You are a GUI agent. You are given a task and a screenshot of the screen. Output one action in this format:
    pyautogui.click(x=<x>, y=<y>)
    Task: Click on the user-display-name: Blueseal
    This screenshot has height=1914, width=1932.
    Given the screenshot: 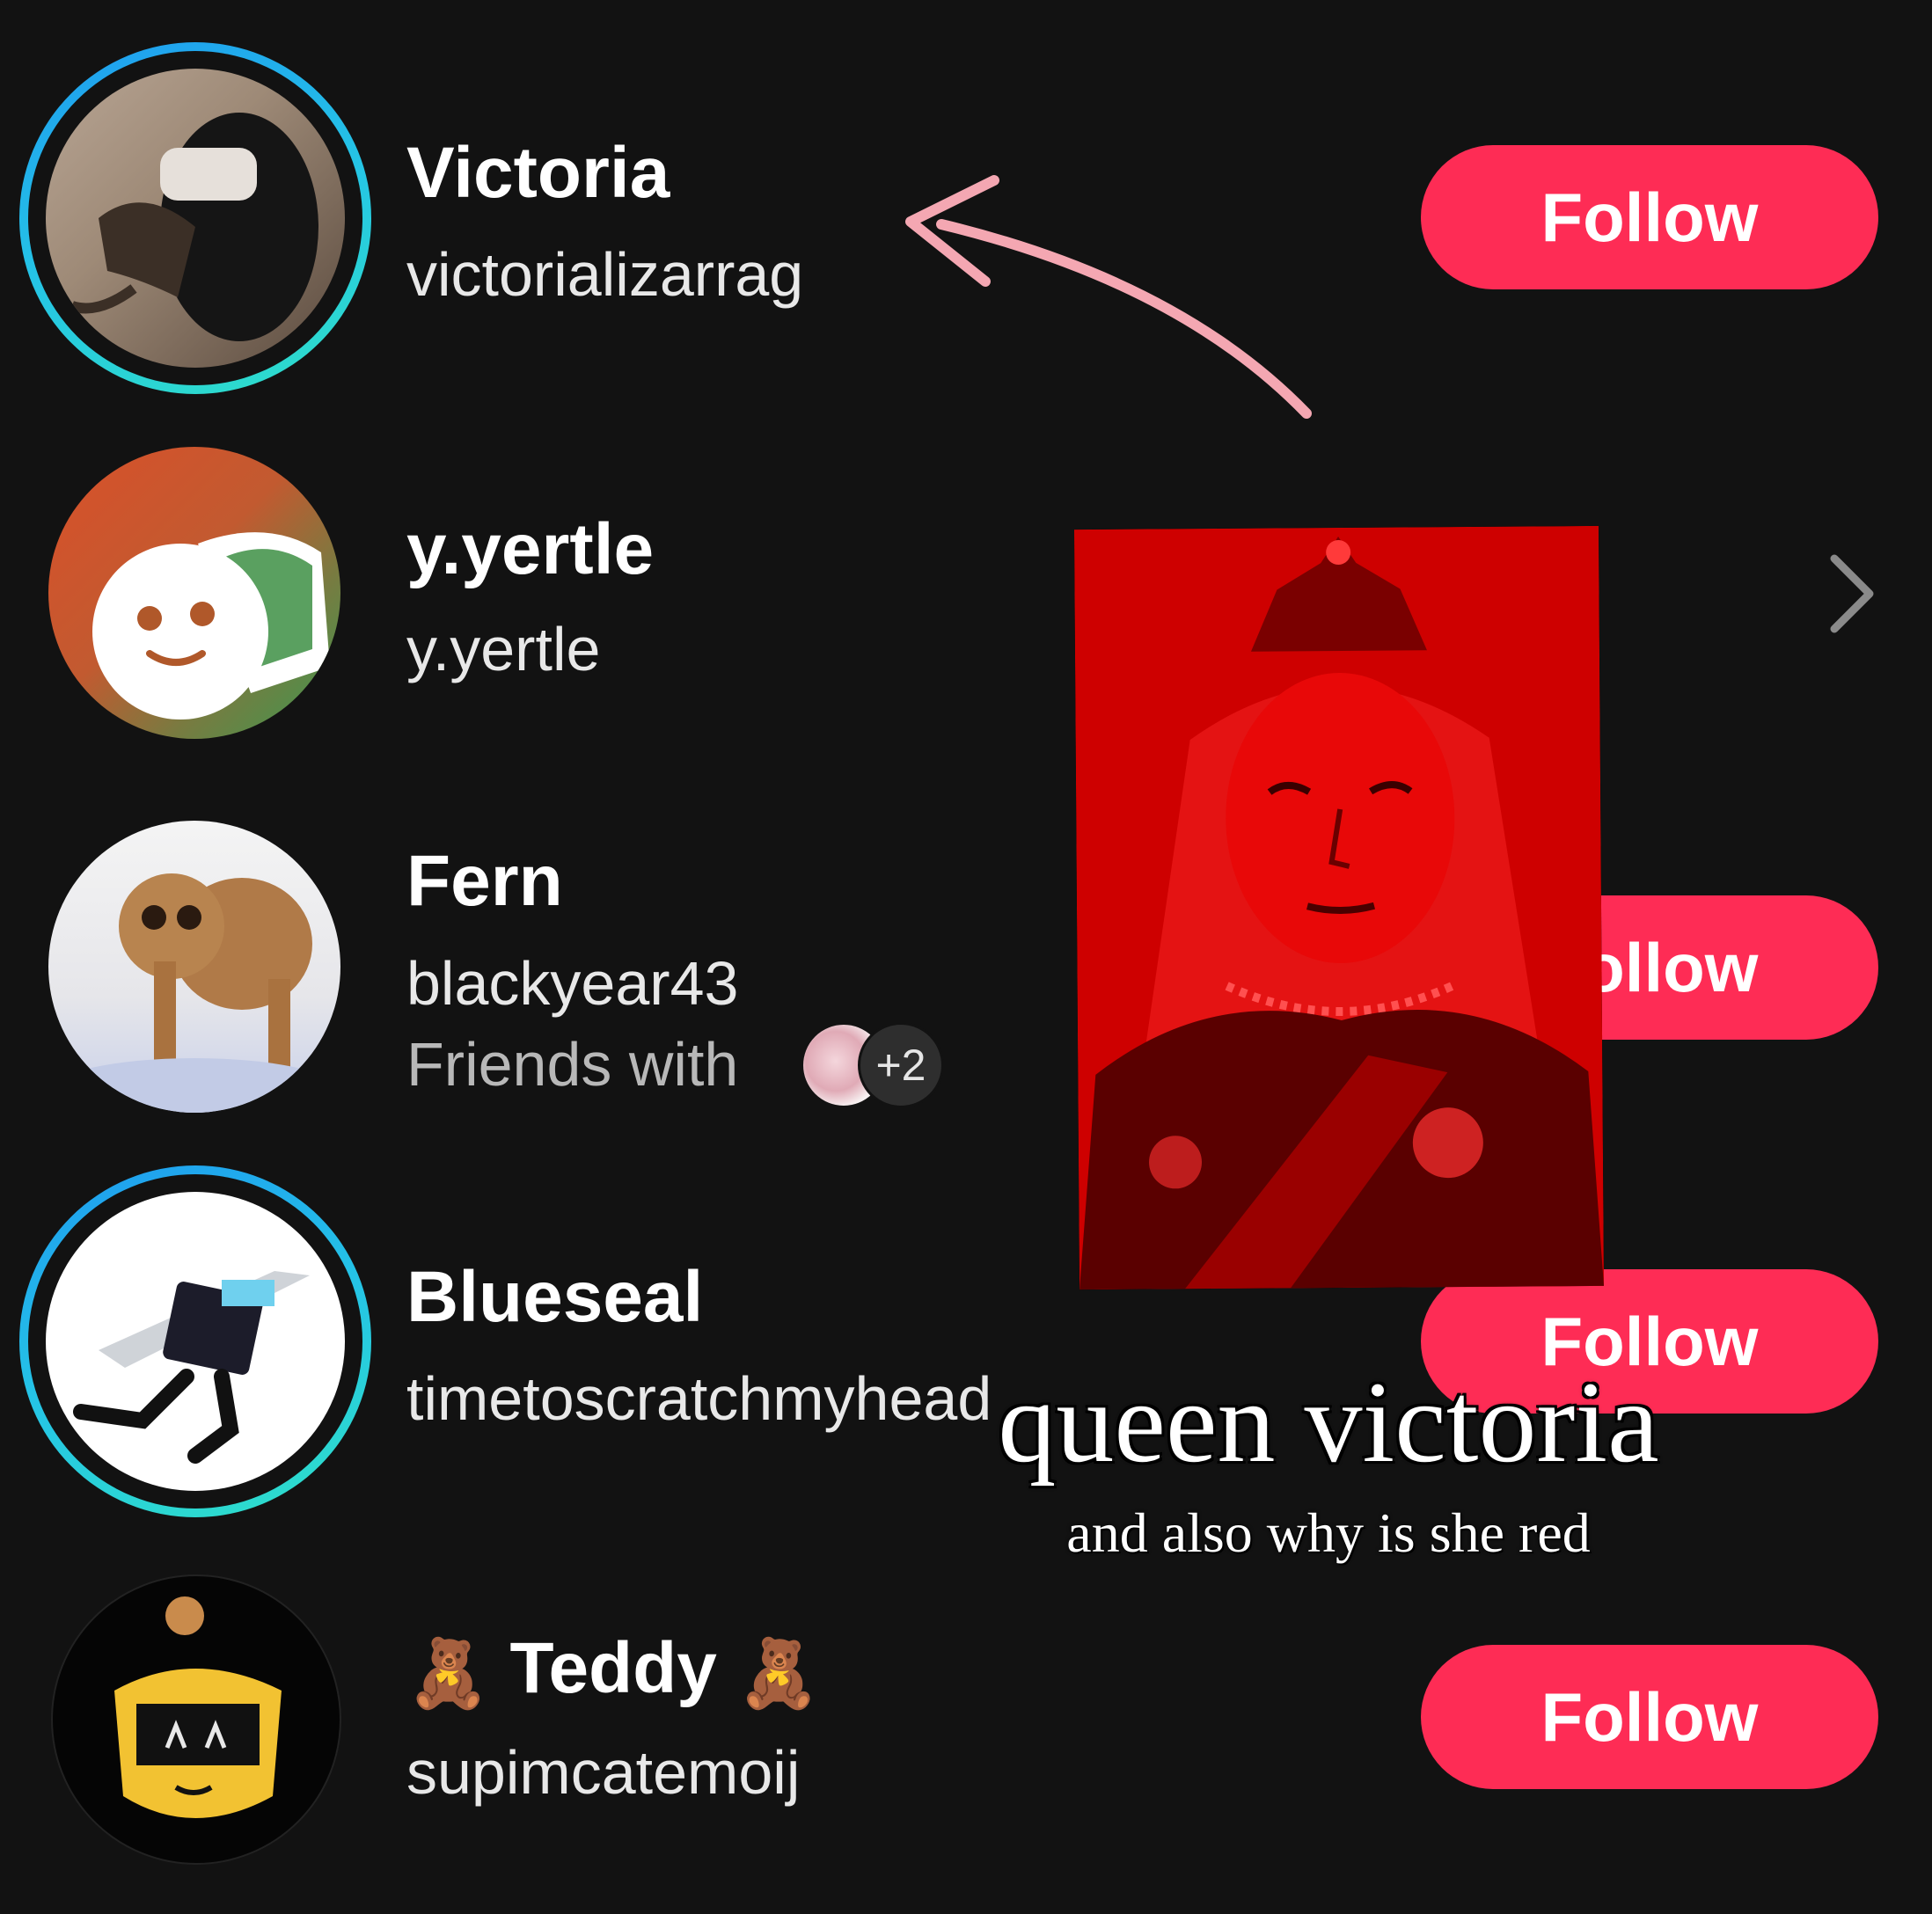 What is the action you would take?
    pyautogui.click(x=554, y=1298)
    